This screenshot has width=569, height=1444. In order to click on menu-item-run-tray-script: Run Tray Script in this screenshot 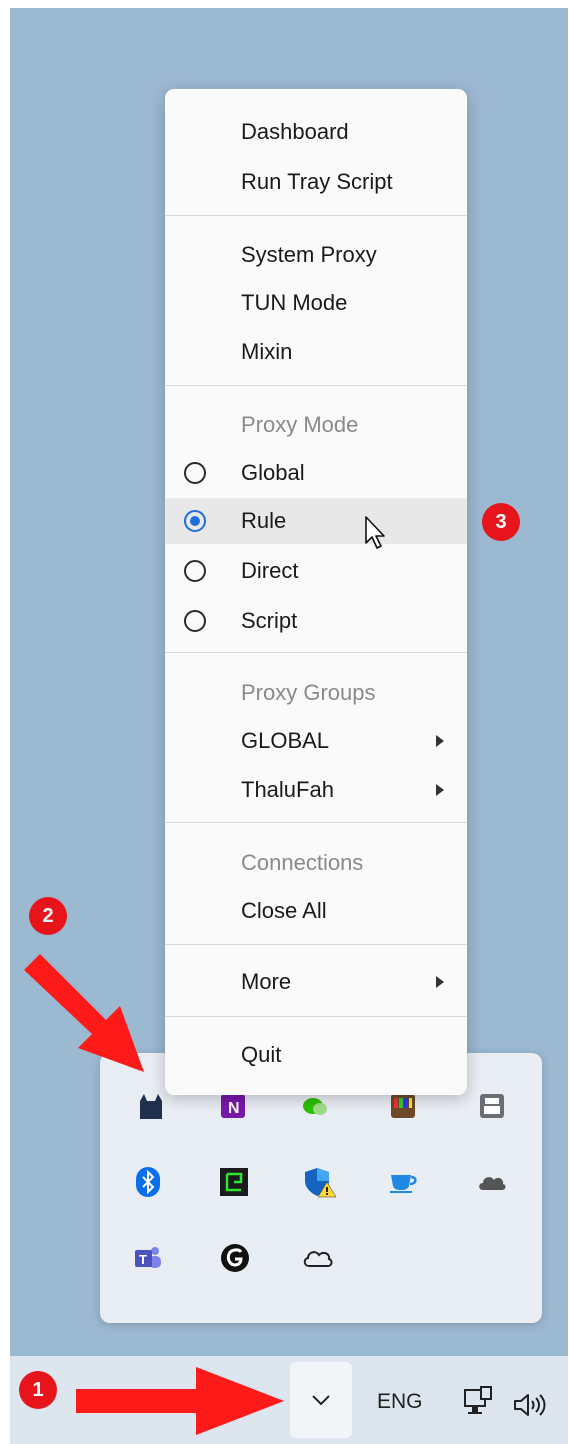, I will do `click(316, 182)`.